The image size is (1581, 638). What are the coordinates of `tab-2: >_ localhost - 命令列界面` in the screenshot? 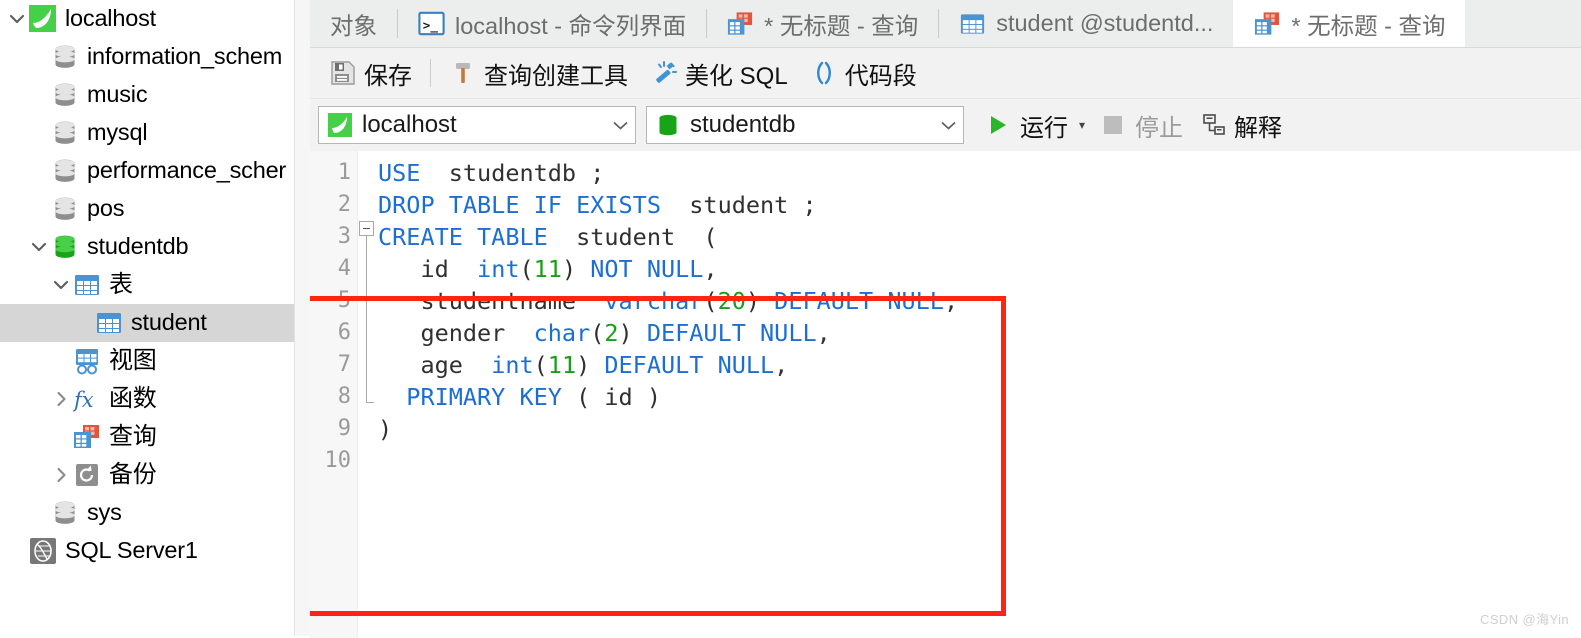 It's located at (551, 23).